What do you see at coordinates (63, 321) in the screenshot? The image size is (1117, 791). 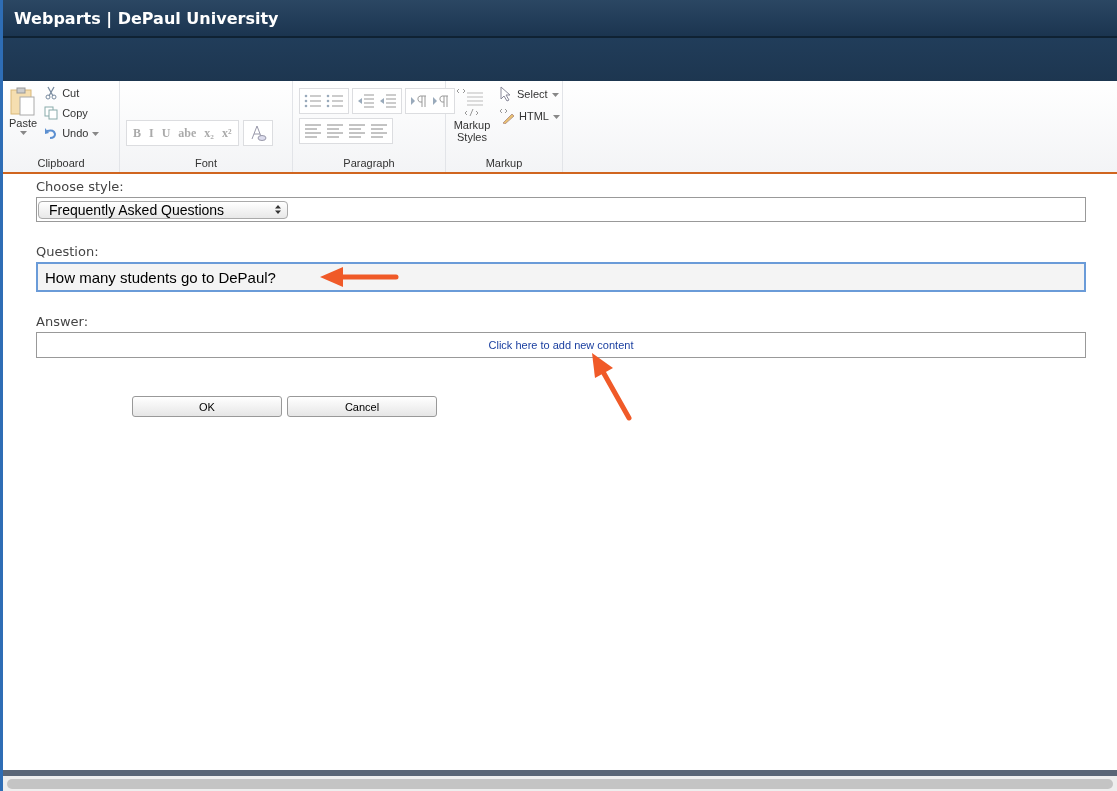 I see `field-label: Answer:` at bounding box center [63, 321].